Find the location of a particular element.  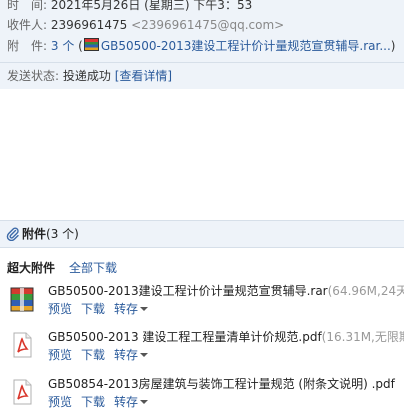

filename-text: GB50854-2013房屋建筑与装饰工程计量规范 (附条文说明) .pdf is located at coordinates (221, 384).